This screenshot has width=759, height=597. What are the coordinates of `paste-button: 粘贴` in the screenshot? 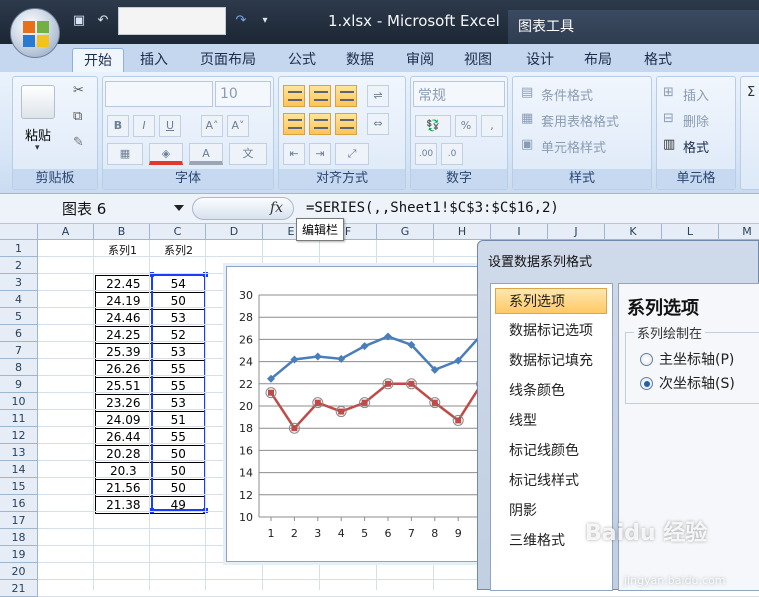 It's located at (38, 134).